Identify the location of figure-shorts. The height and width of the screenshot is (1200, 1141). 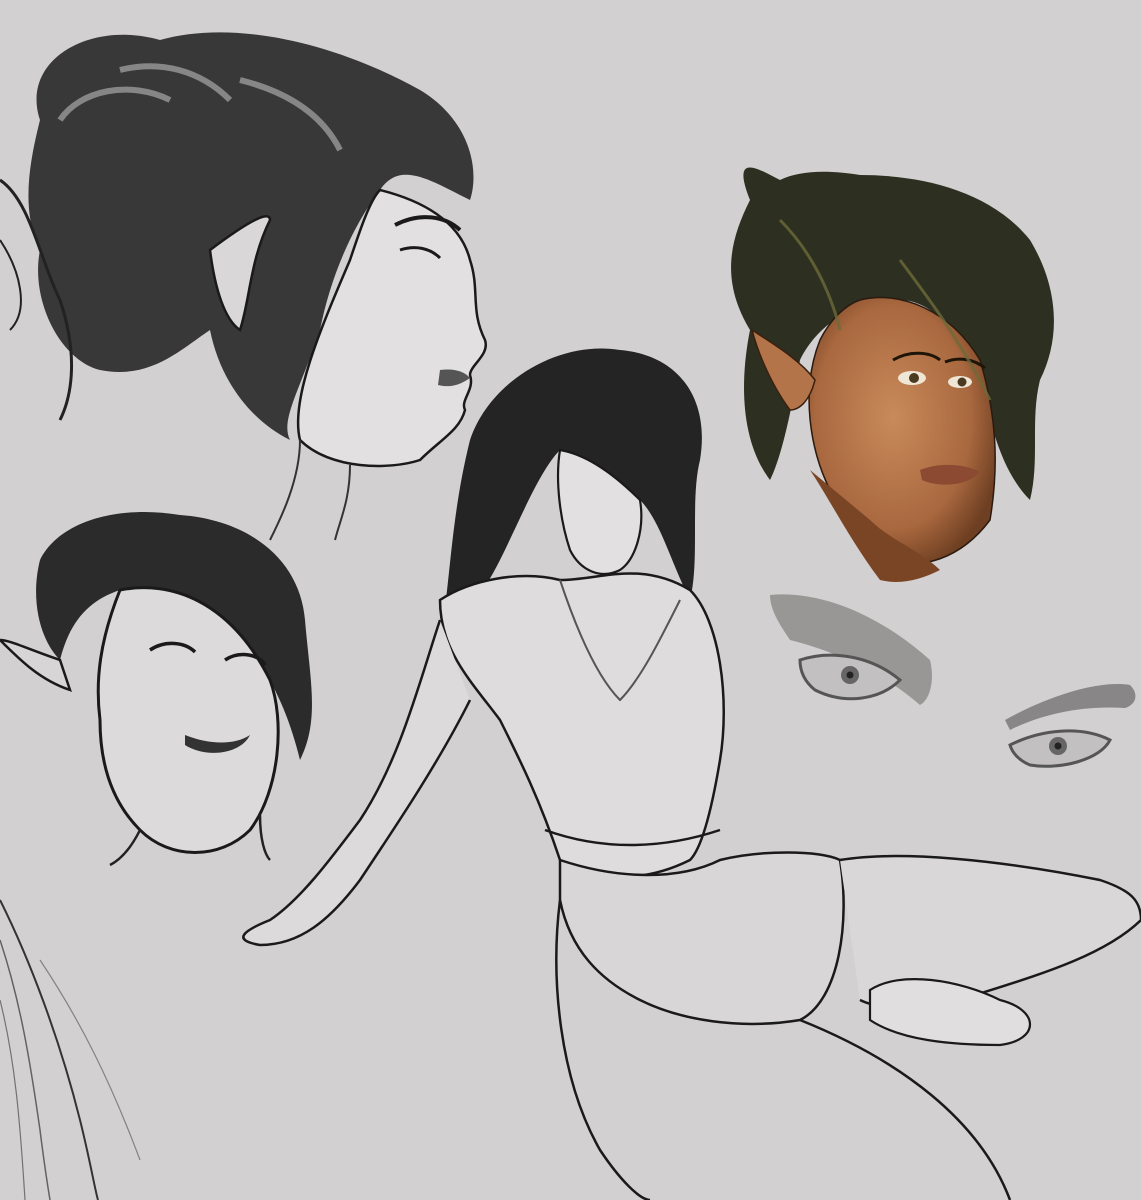
(701, 938).